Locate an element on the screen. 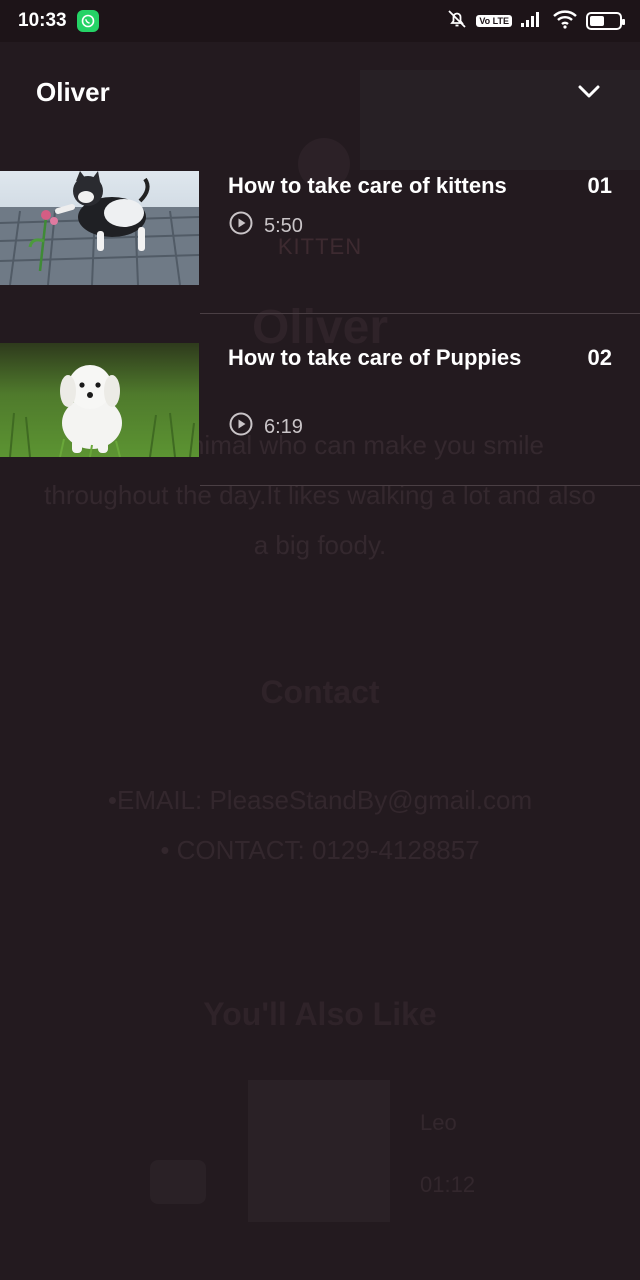 The image size is (640, 1280). sheet-title: Oliver is located at coordinates (73, 91).